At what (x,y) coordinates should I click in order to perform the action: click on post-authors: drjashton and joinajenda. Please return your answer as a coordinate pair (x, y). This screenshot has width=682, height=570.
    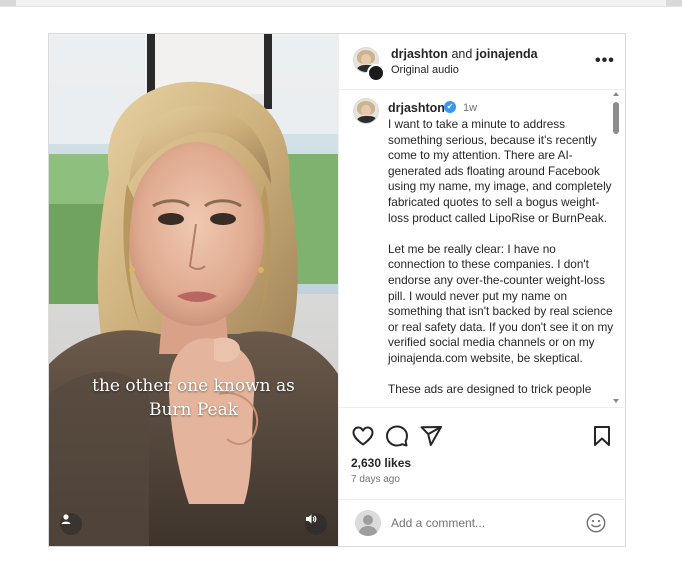
    Looking at the image, I should click on (464, 54).